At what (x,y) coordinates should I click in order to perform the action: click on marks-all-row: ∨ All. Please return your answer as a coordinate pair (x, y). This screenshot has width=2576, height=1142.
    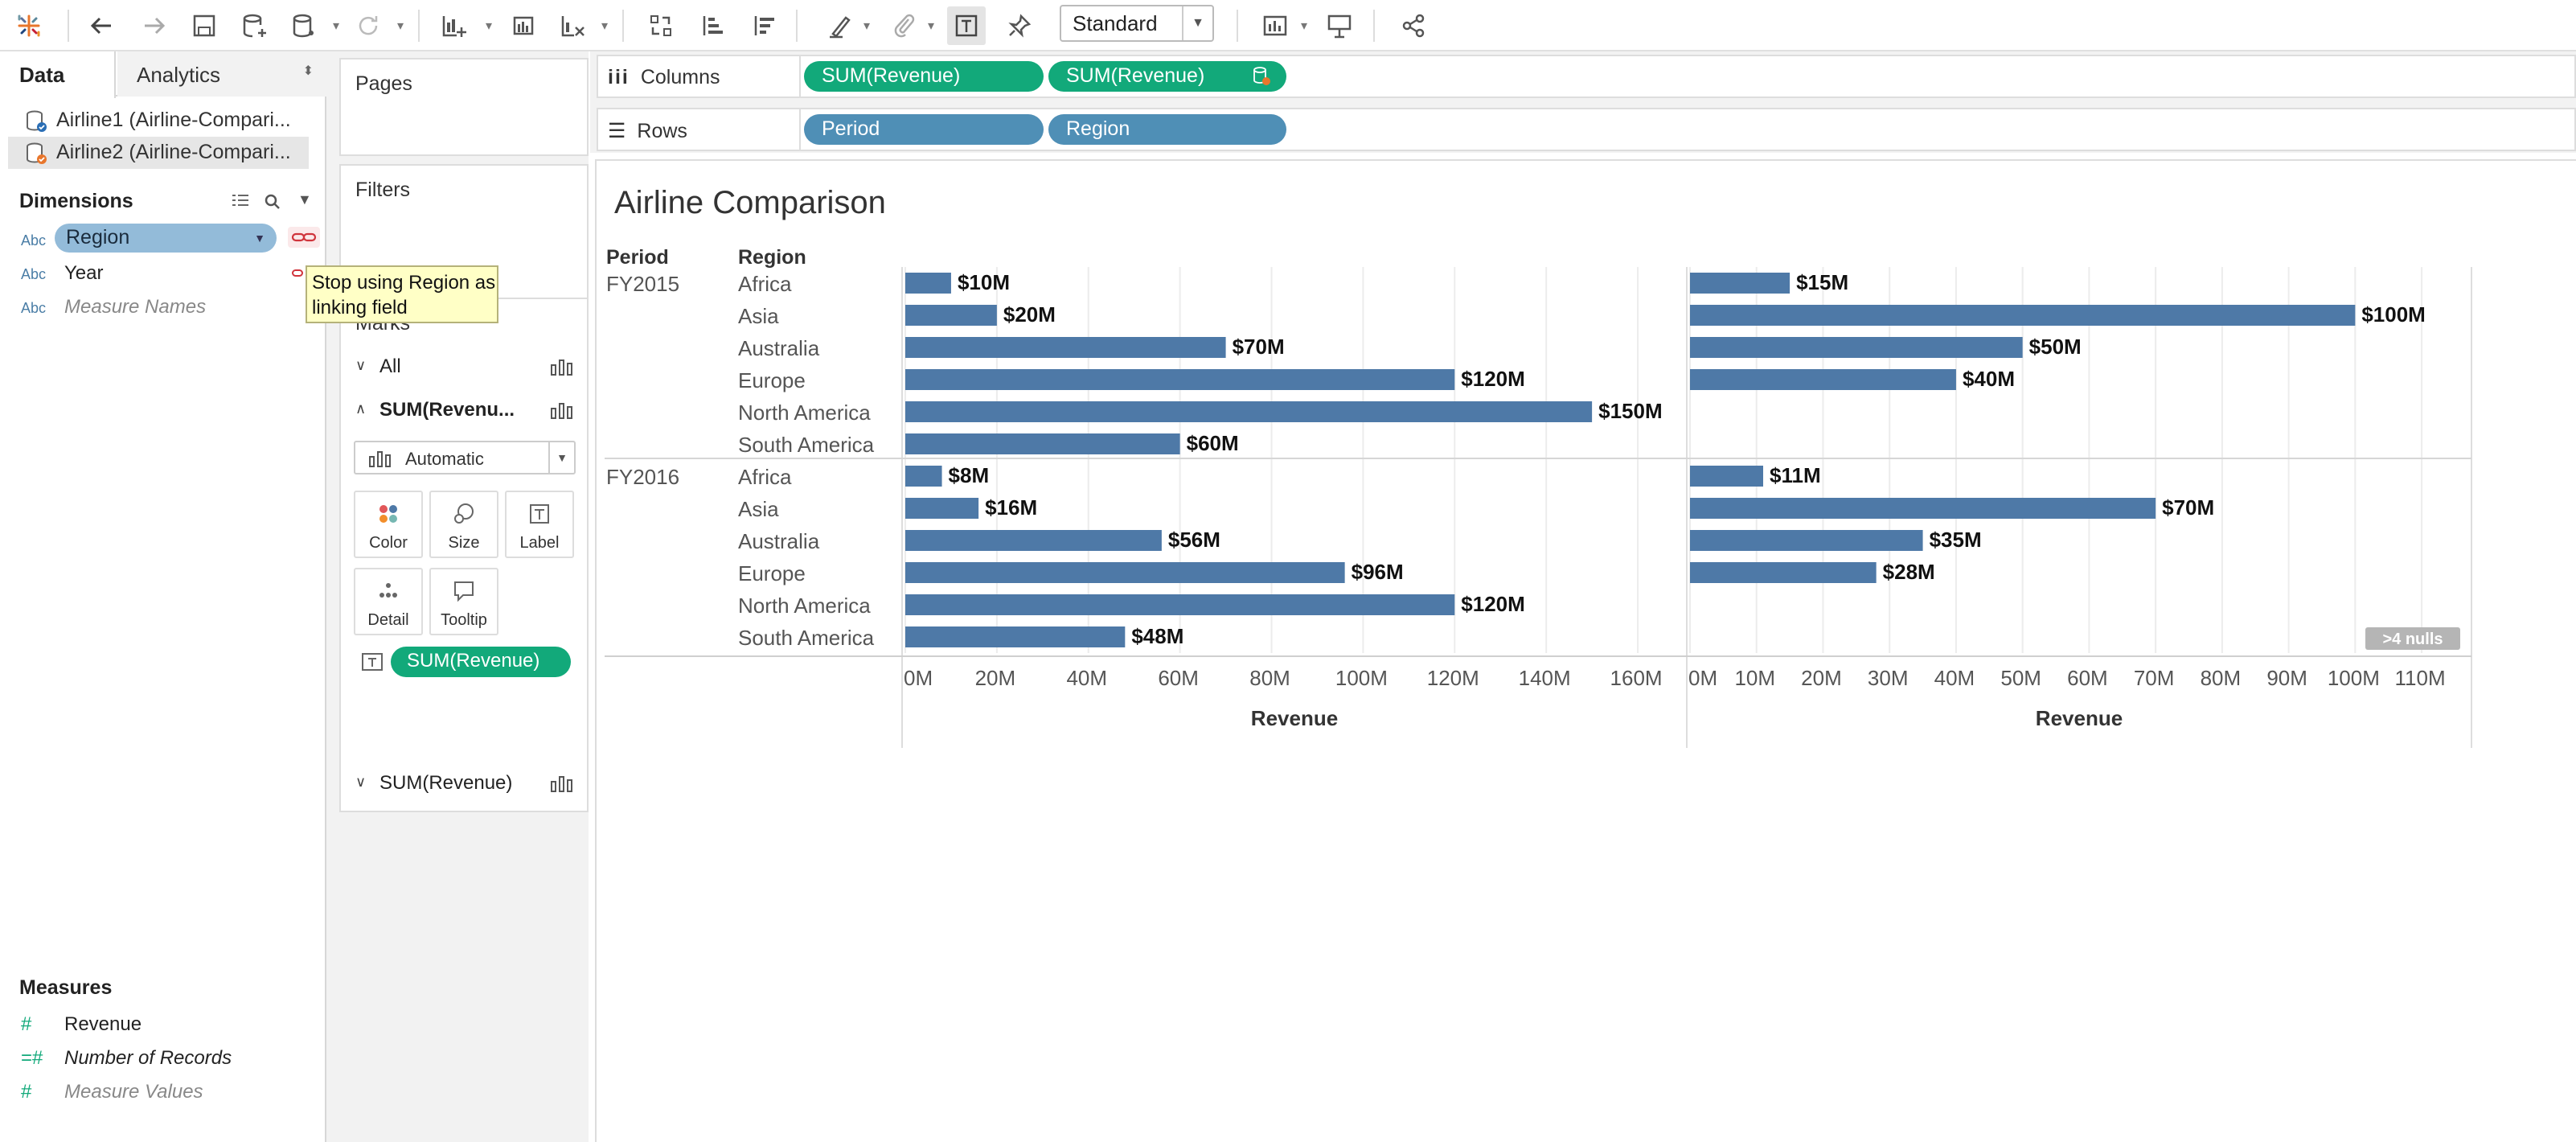
    Looking at the image, I should click on (464, 366).